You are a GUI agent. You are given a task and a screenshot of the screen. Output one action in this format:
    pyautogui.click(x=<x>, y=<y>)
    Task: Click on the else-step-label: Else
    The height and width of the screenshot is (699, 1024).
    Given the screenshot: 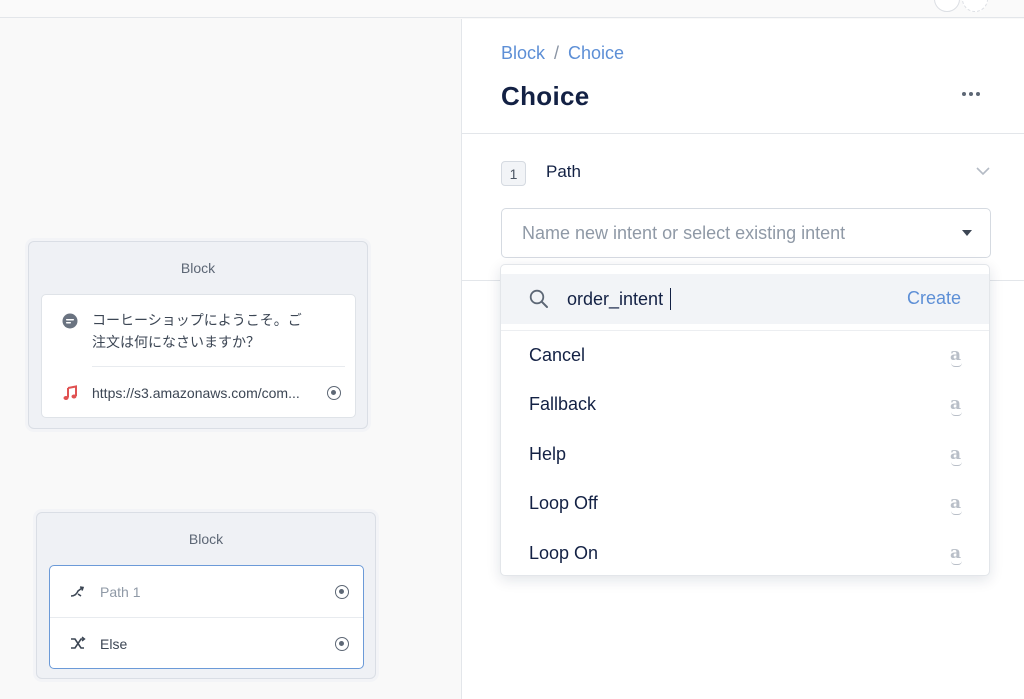 What is the action you would take?
    pyautogui.click(x=114, y=644)
    